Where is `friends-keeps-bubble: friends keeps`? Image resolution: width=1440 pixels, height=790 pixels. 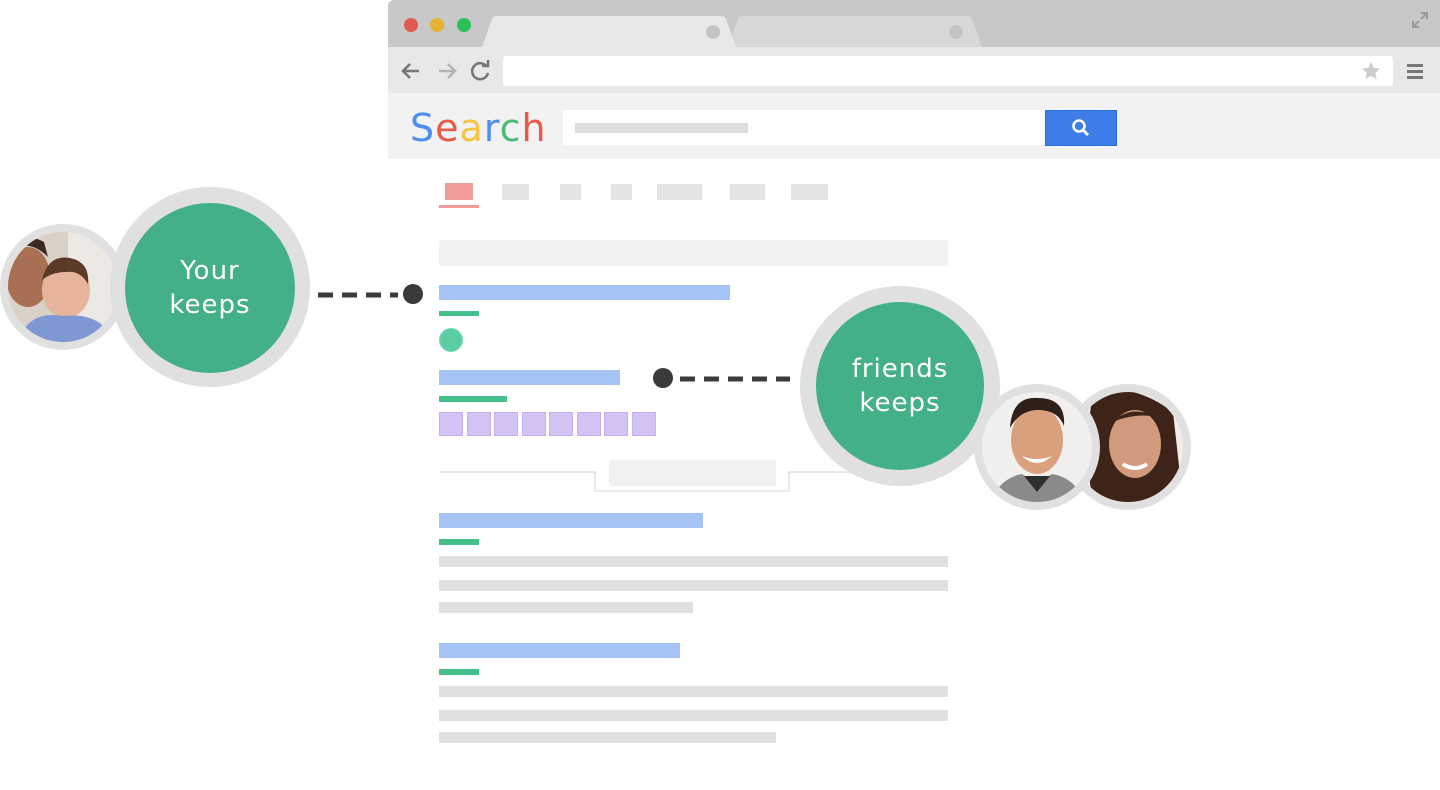
friends-keeps-bubble: friends keeps is located at coordinates (900, 386).